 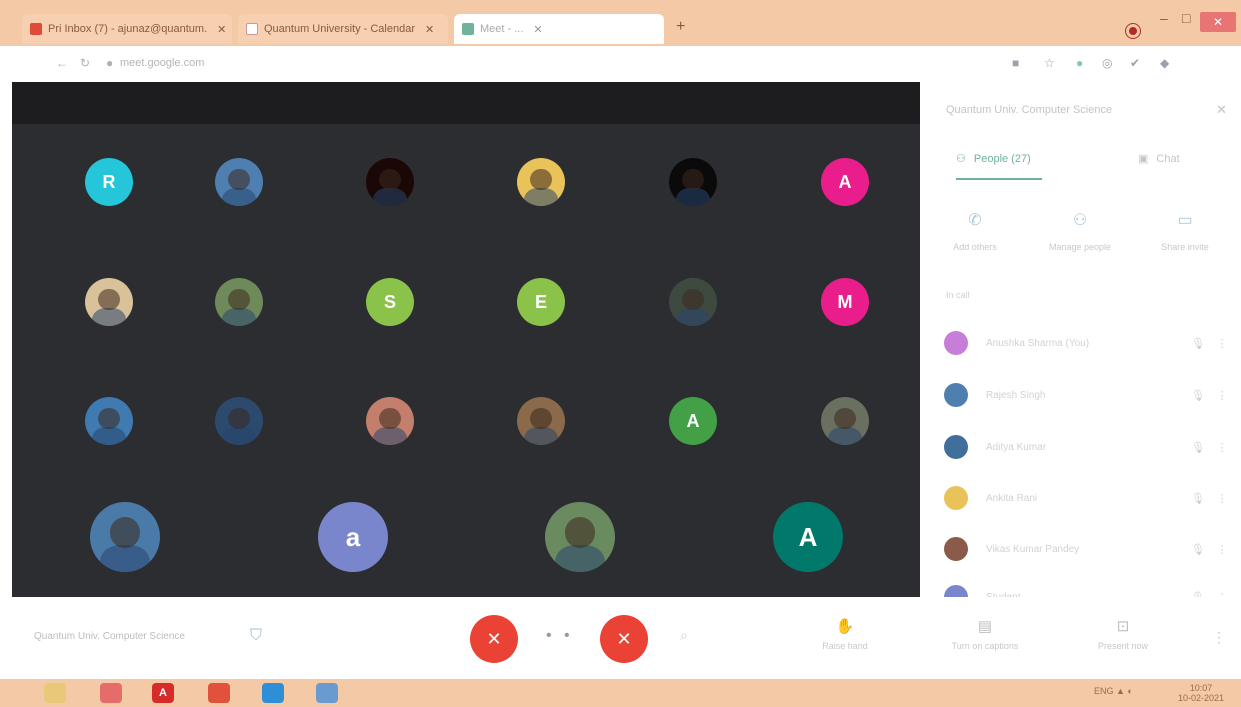 What do you see at coordinates (845, 634) in the screenshot?
I see `raise-hand-button: ✋ Raise hand` at bounding box center [845, 634].